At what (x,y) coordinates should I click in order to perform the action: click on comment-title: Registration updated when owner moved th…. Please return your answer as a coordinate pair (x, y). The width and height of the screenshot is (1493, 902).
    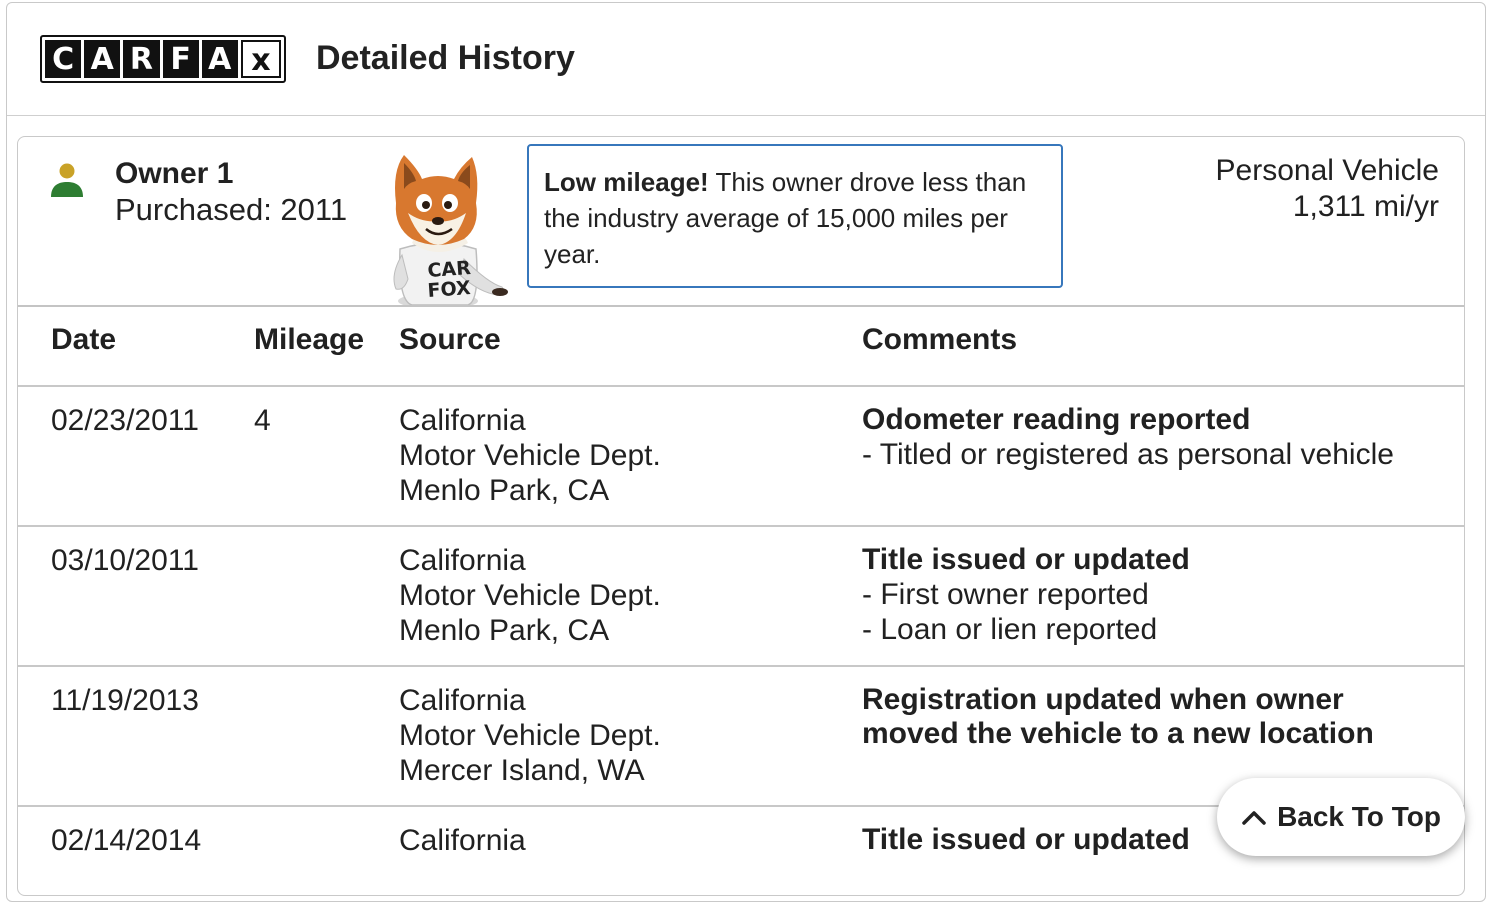
    Looking at the image, I should click on (1118, 716).